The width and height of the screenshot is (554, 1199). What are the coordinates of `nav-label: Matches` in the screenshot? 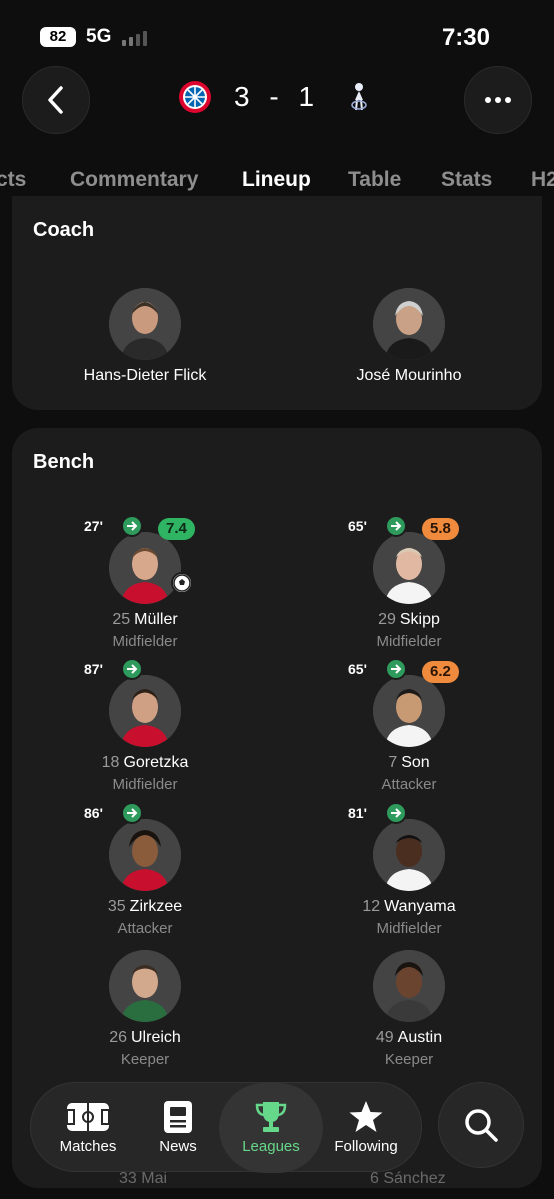 It's located at (88, 1146).